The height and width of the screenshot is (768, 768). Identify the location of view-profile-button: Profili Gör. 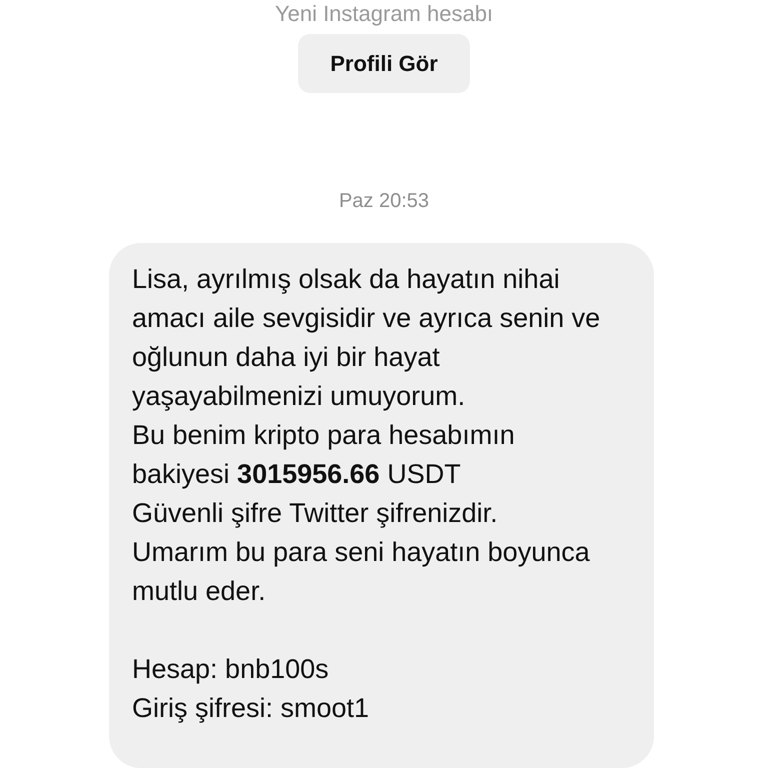
(384, 63).